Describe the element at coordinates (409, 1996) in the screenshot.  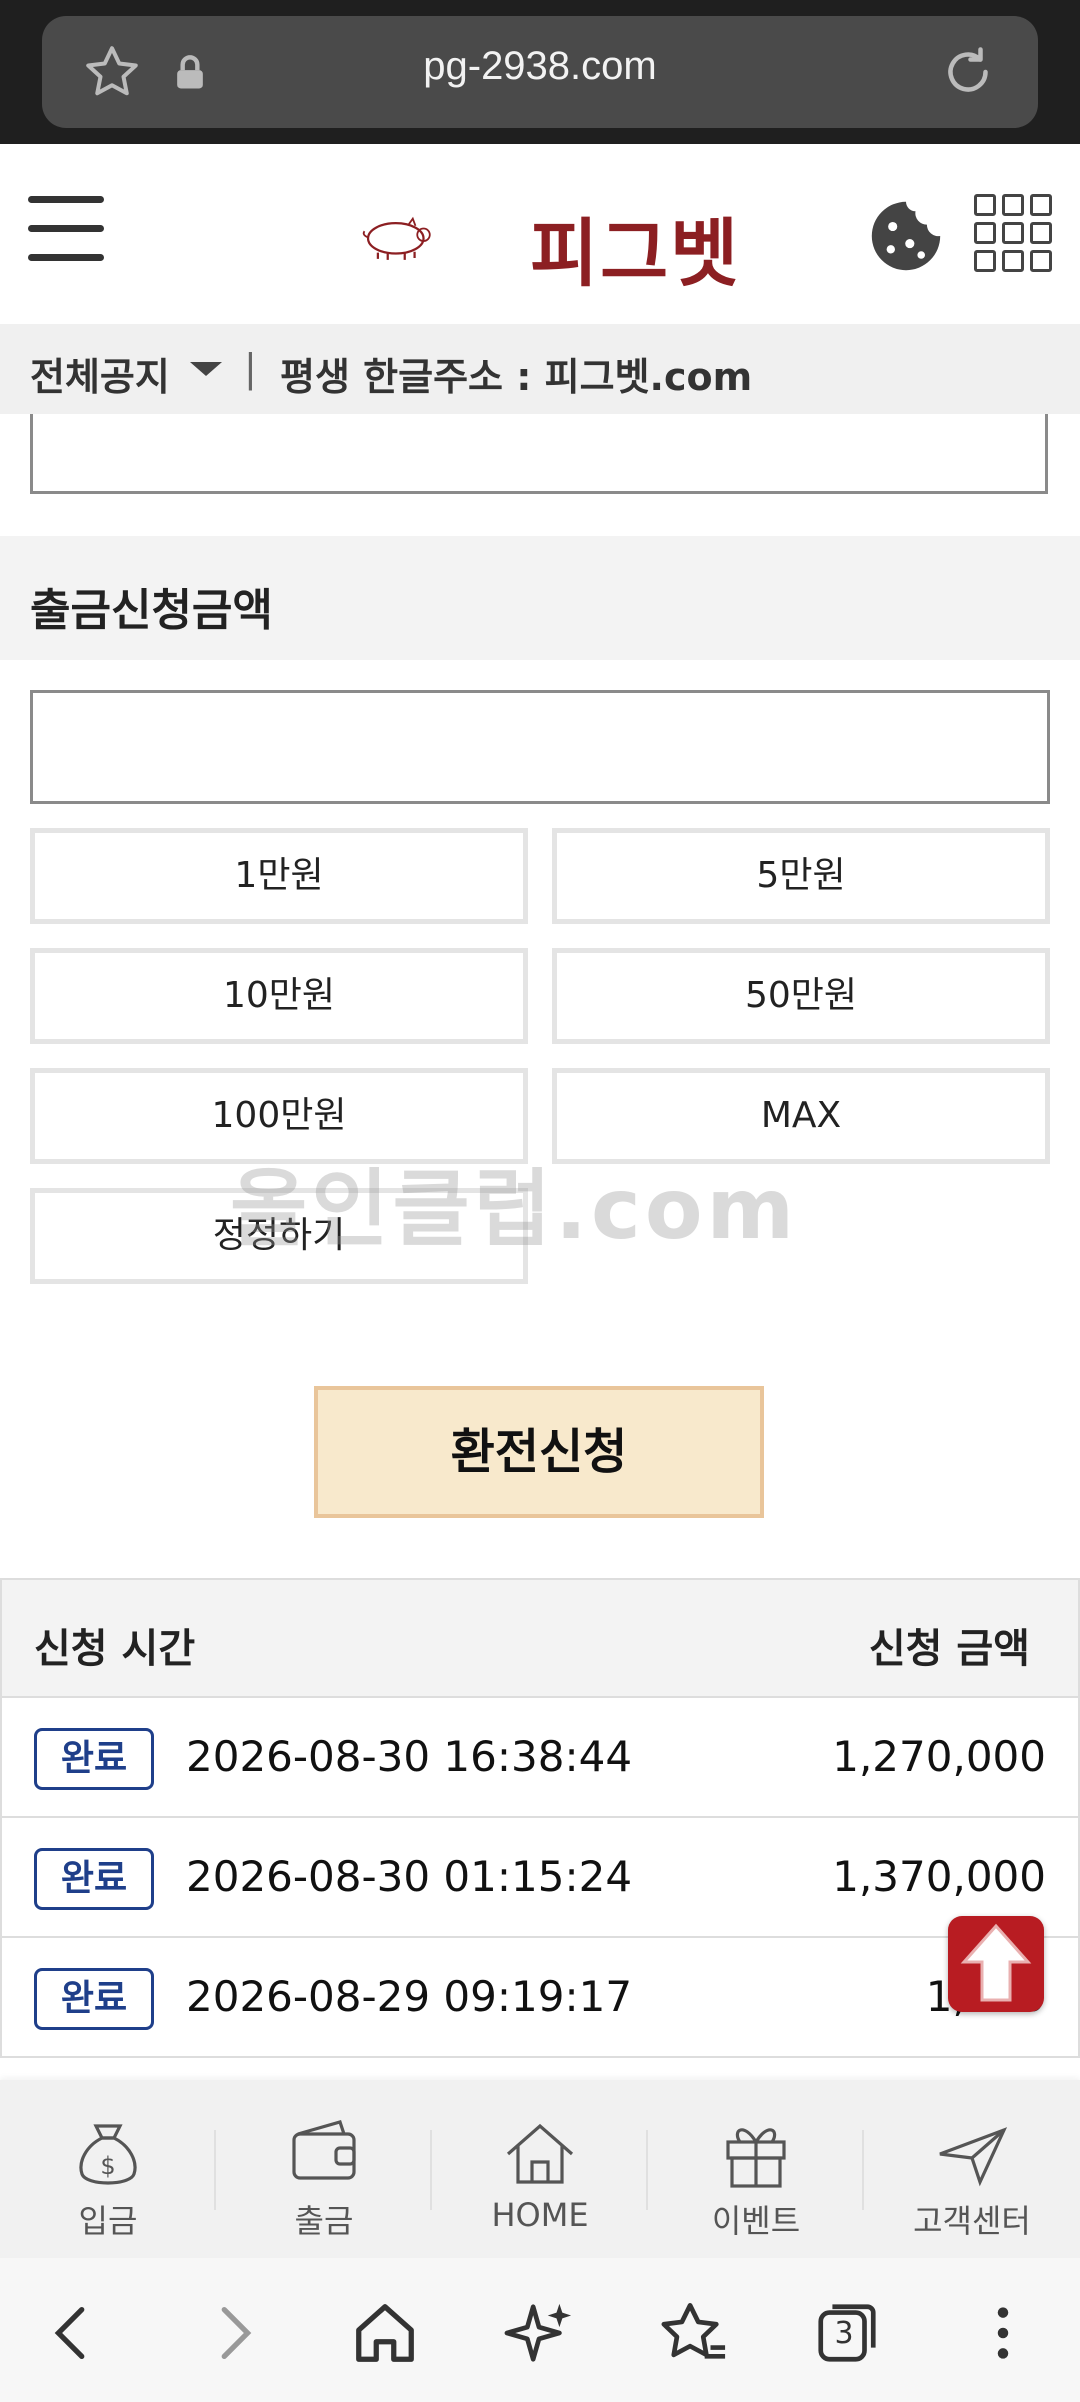
I see `request-time: 2026-08-29 09:19:17` at that location.